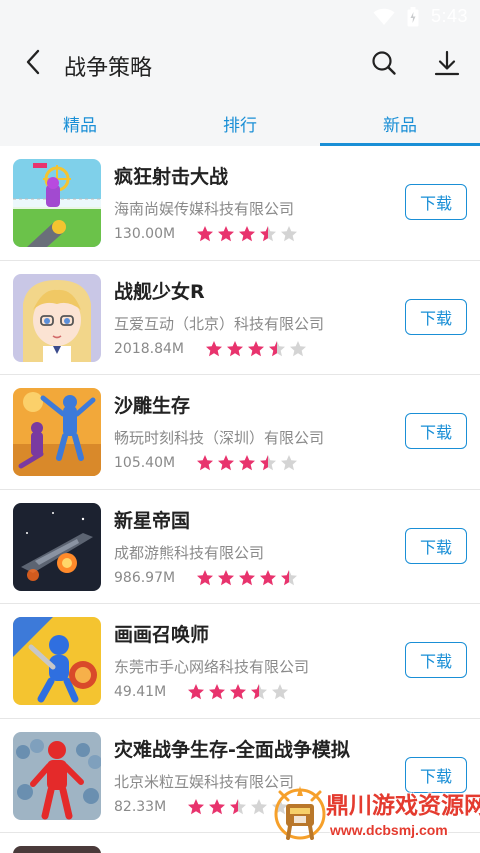  Describe the element at coordinates (140, 806) in the screenshot. I see `app-size: 82.33M` at that location.